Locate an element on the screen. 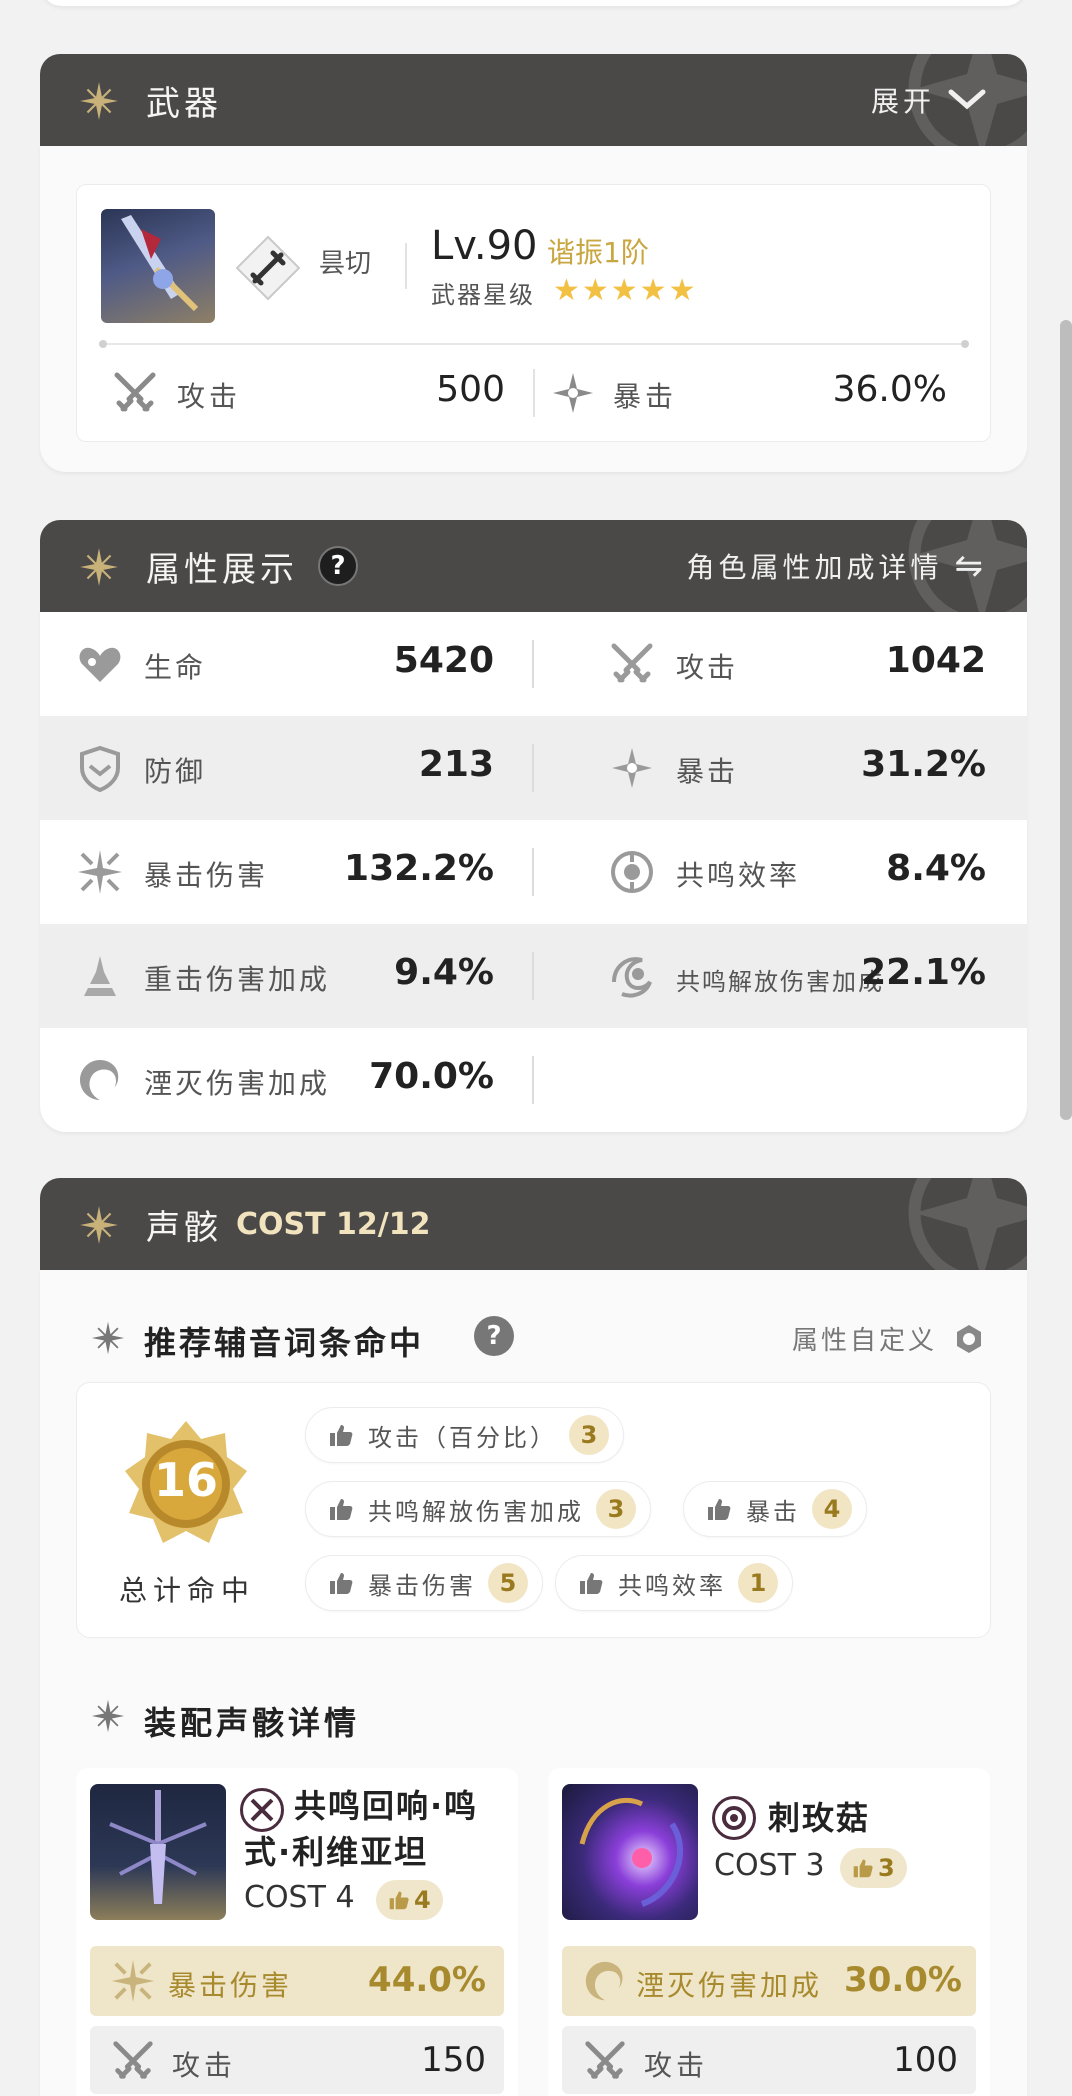  attr-cell: 生命 5420 is located at coordinates (267, 664).